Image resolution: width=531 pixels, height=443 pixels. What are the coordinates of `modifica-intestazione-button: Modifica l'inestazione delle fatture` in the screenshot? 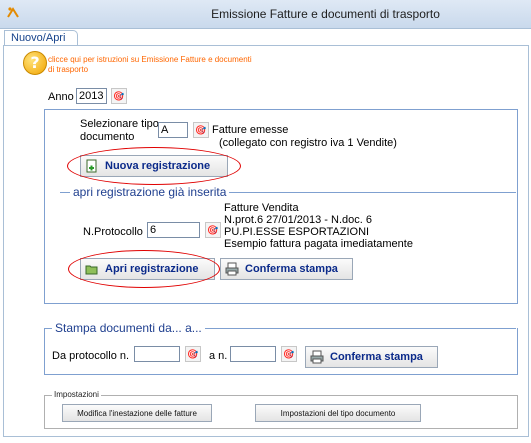 It's located at (137, 413).